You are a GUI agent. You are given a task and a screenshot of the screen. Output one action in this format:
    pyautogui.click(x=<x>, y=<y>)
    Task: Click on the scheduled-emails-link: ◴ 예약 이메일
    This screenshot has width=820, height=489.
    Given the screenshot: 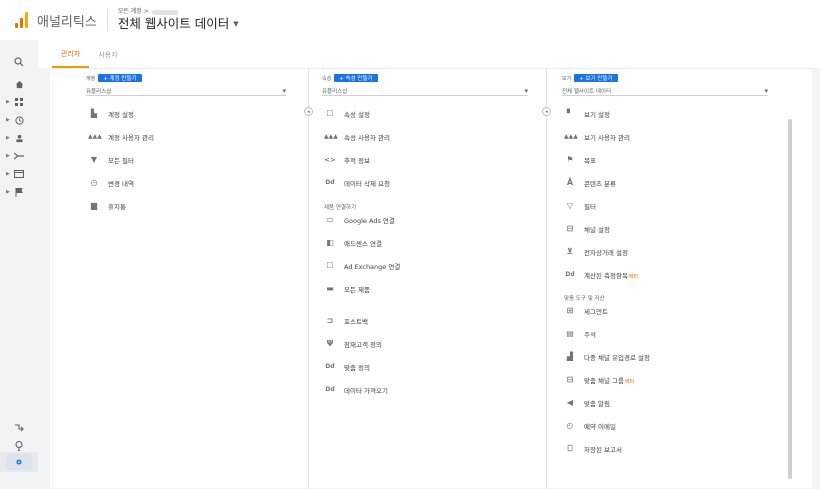 What is the action you would take?
    pyautogui.click(x=590, y=426)
    